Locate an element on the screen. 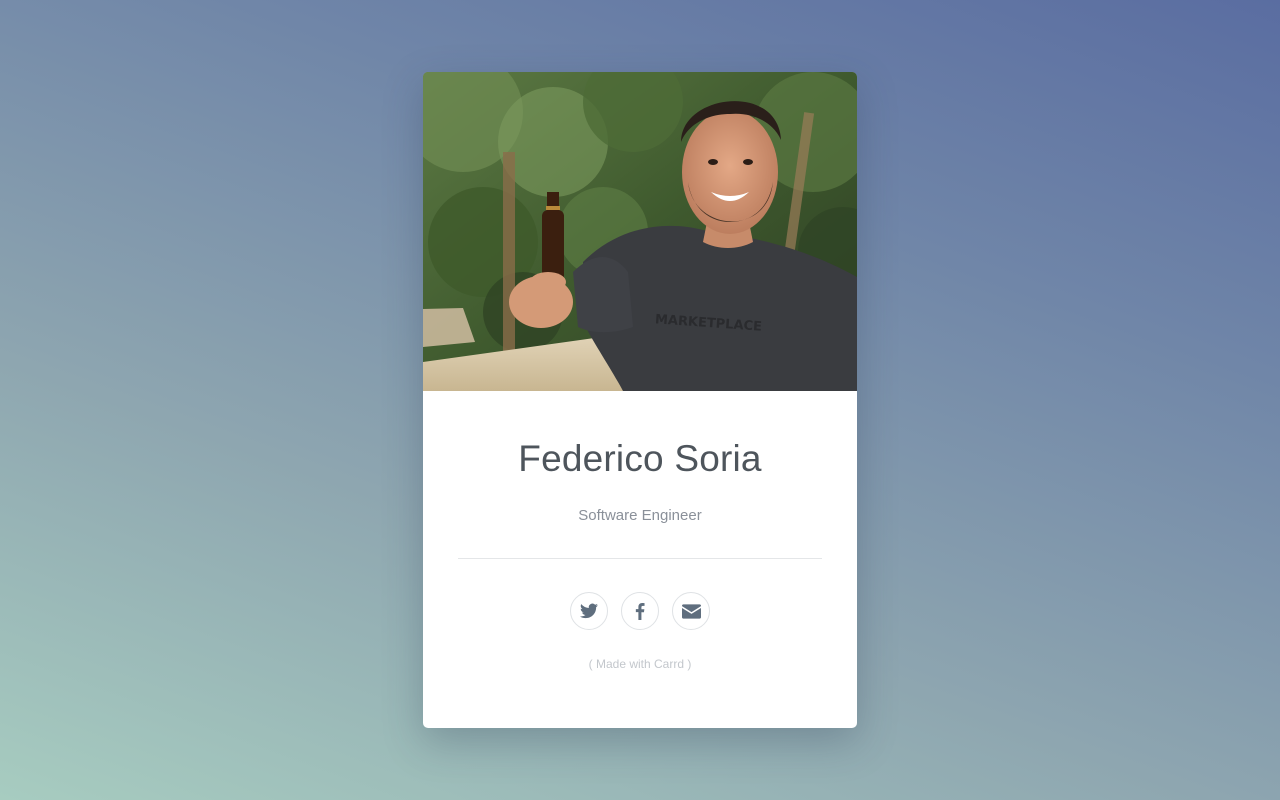 The width and height of the screenshot is (1280, 800). profile-role: Software Engineer is located at coordinates (640, 515).